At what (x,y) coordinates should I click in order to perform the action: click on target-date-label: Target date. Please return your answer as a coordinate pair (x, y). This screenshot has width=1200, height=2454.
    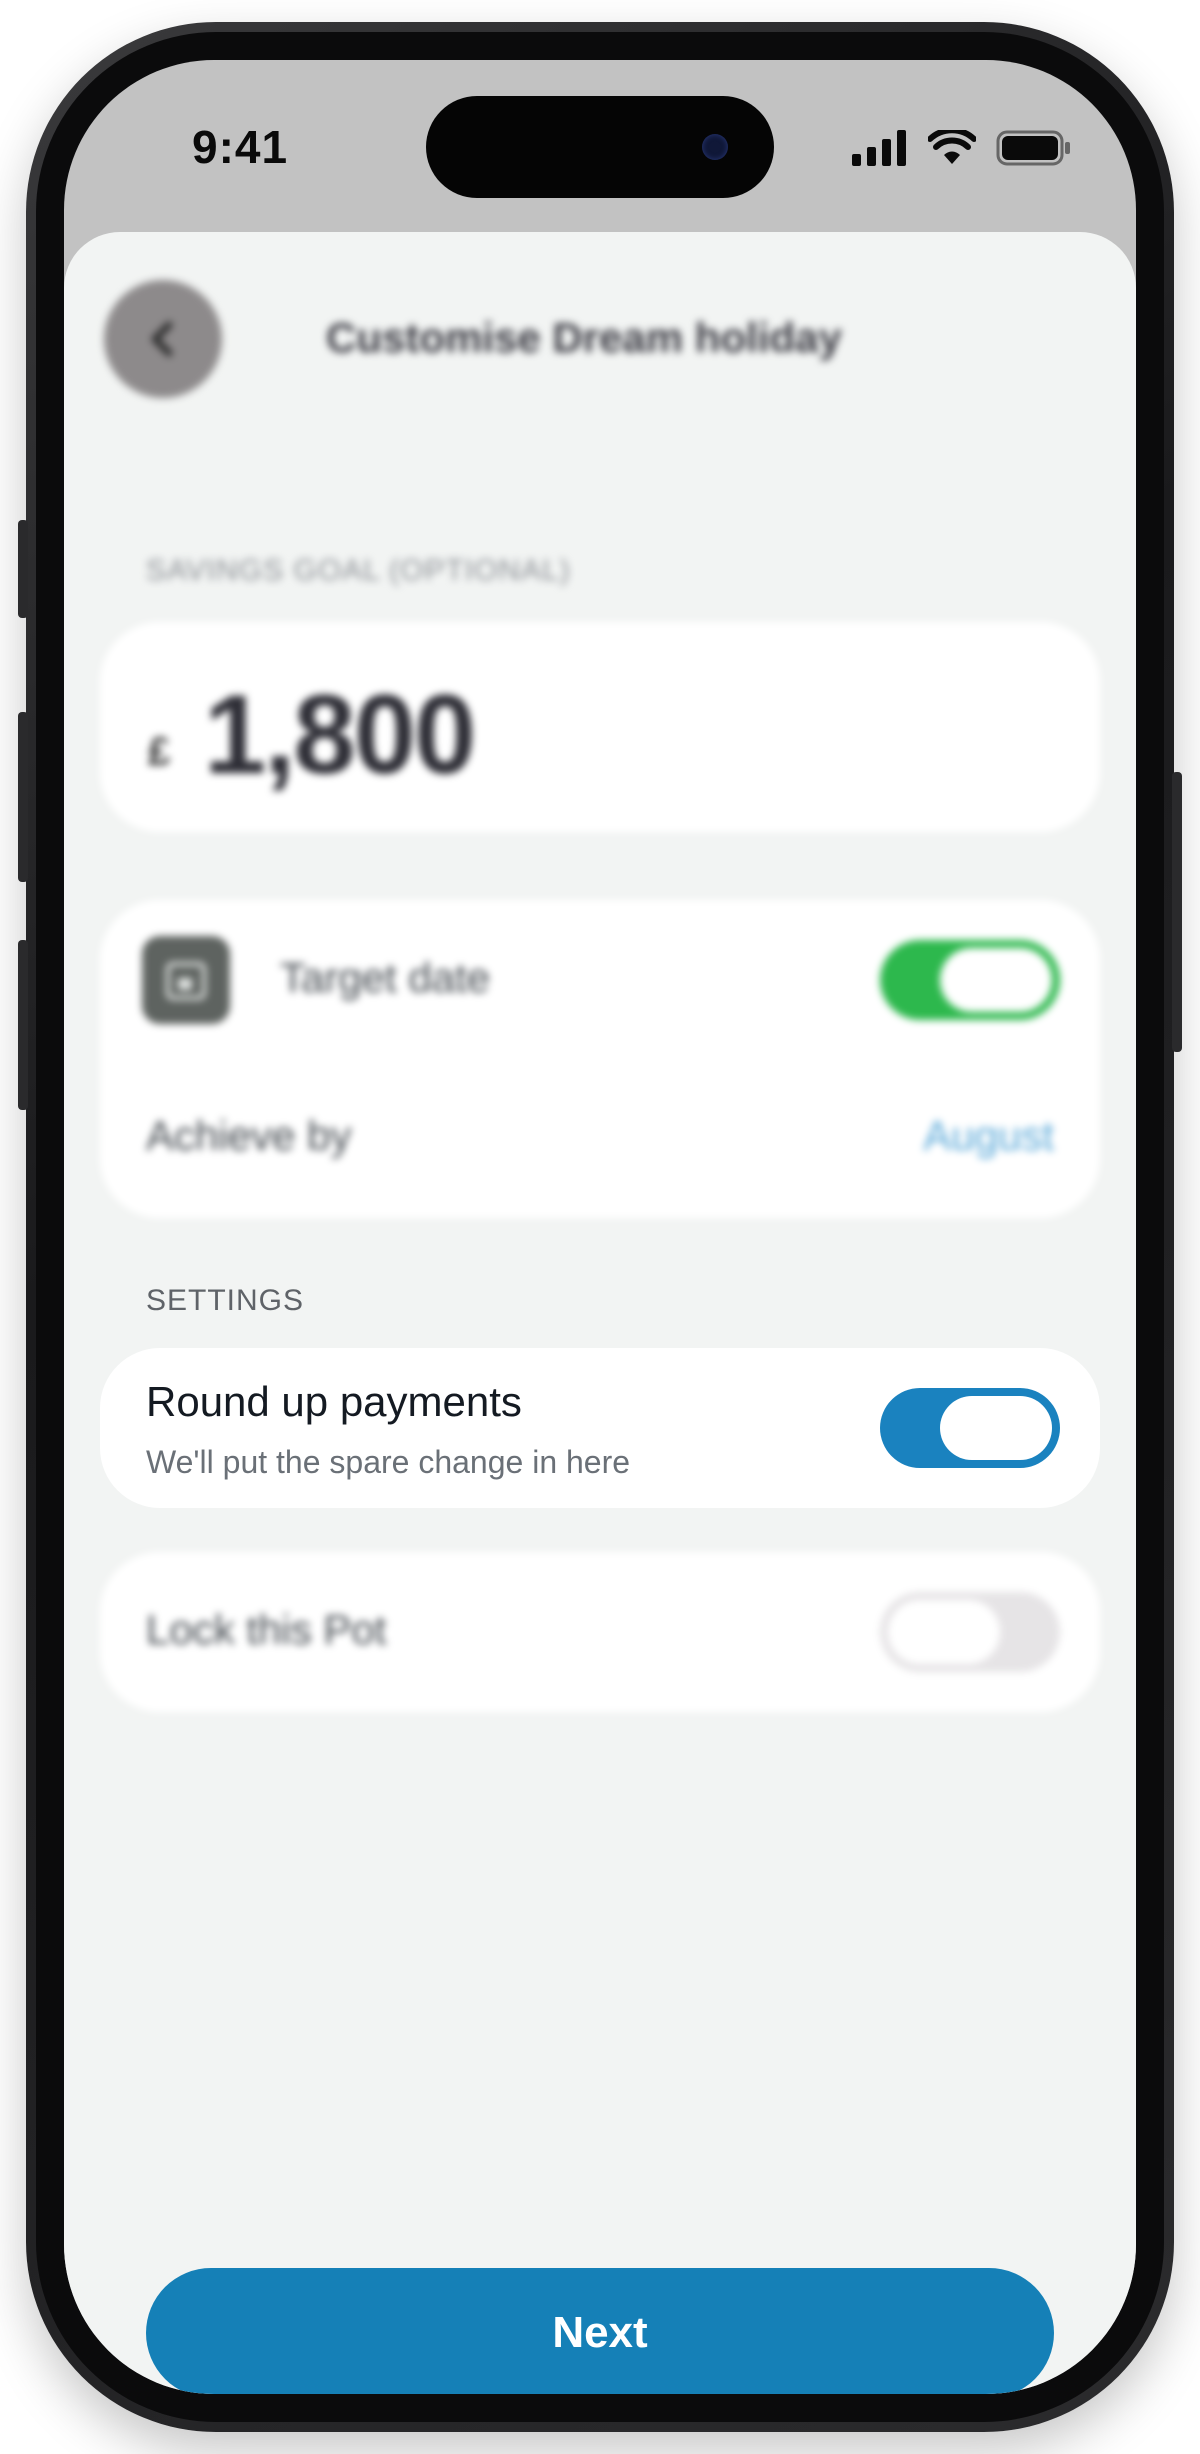
    Looking at the image, I should click on (385, 977).